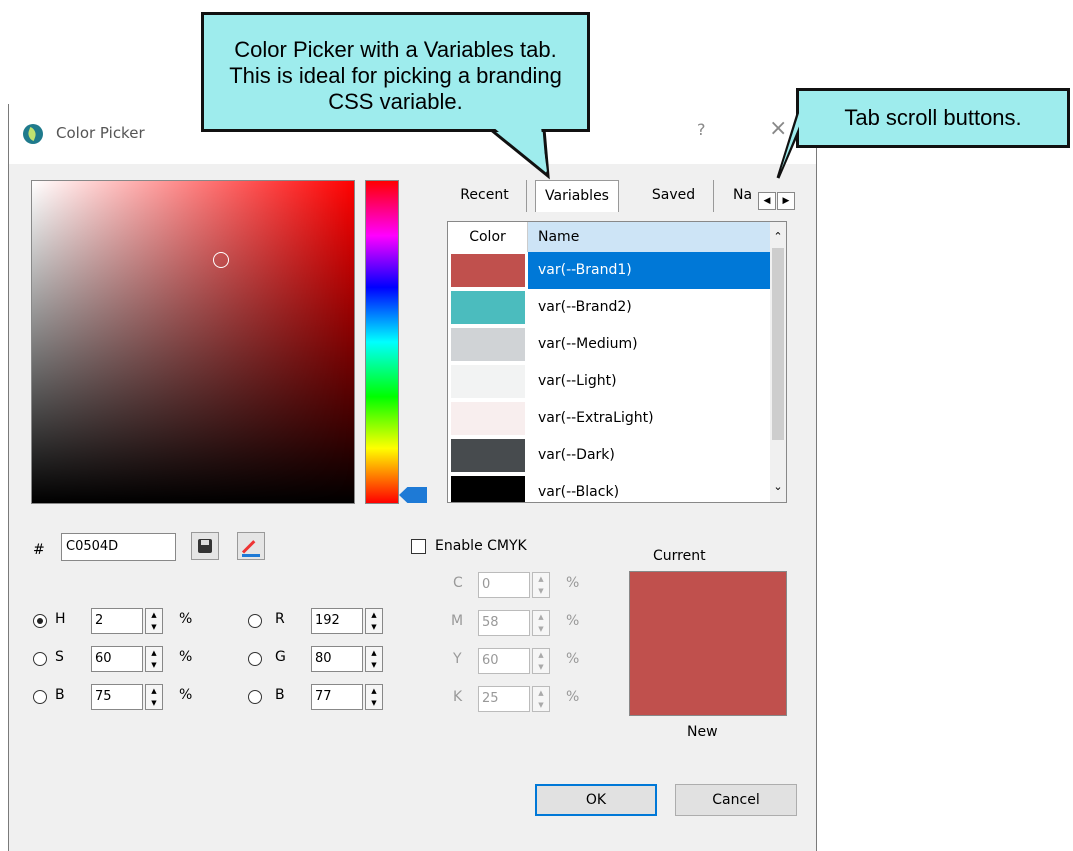 The height and width of the screenshot is (851, 1073). What do you see at coordinates (395, 75) in the screenshot?
I see `callout-line: This is ideal for picking a branding` at bounding box center [395, 75].